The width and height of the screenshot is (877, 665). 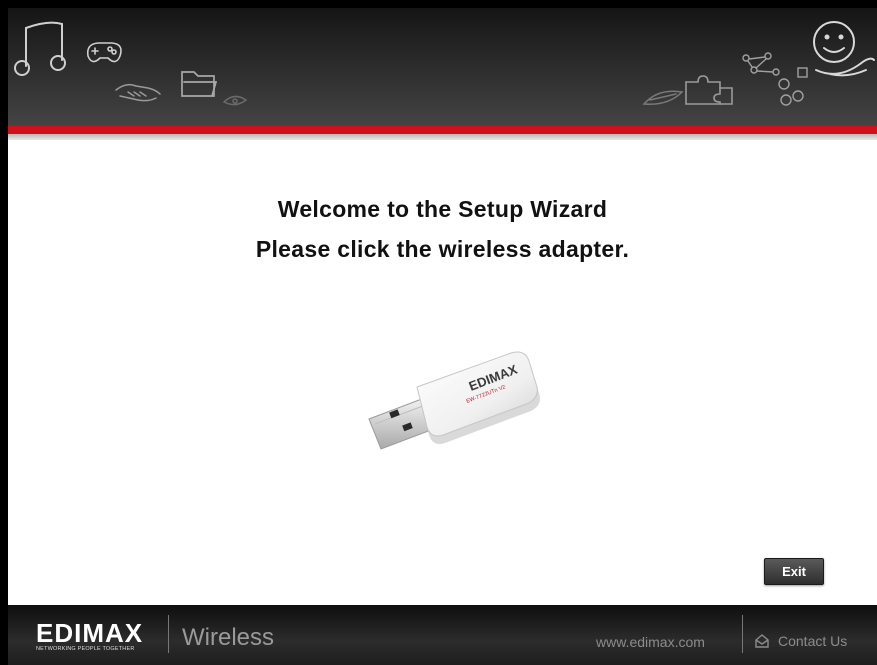 I want to click on accent-red-bar, so click(x=442, y=130).